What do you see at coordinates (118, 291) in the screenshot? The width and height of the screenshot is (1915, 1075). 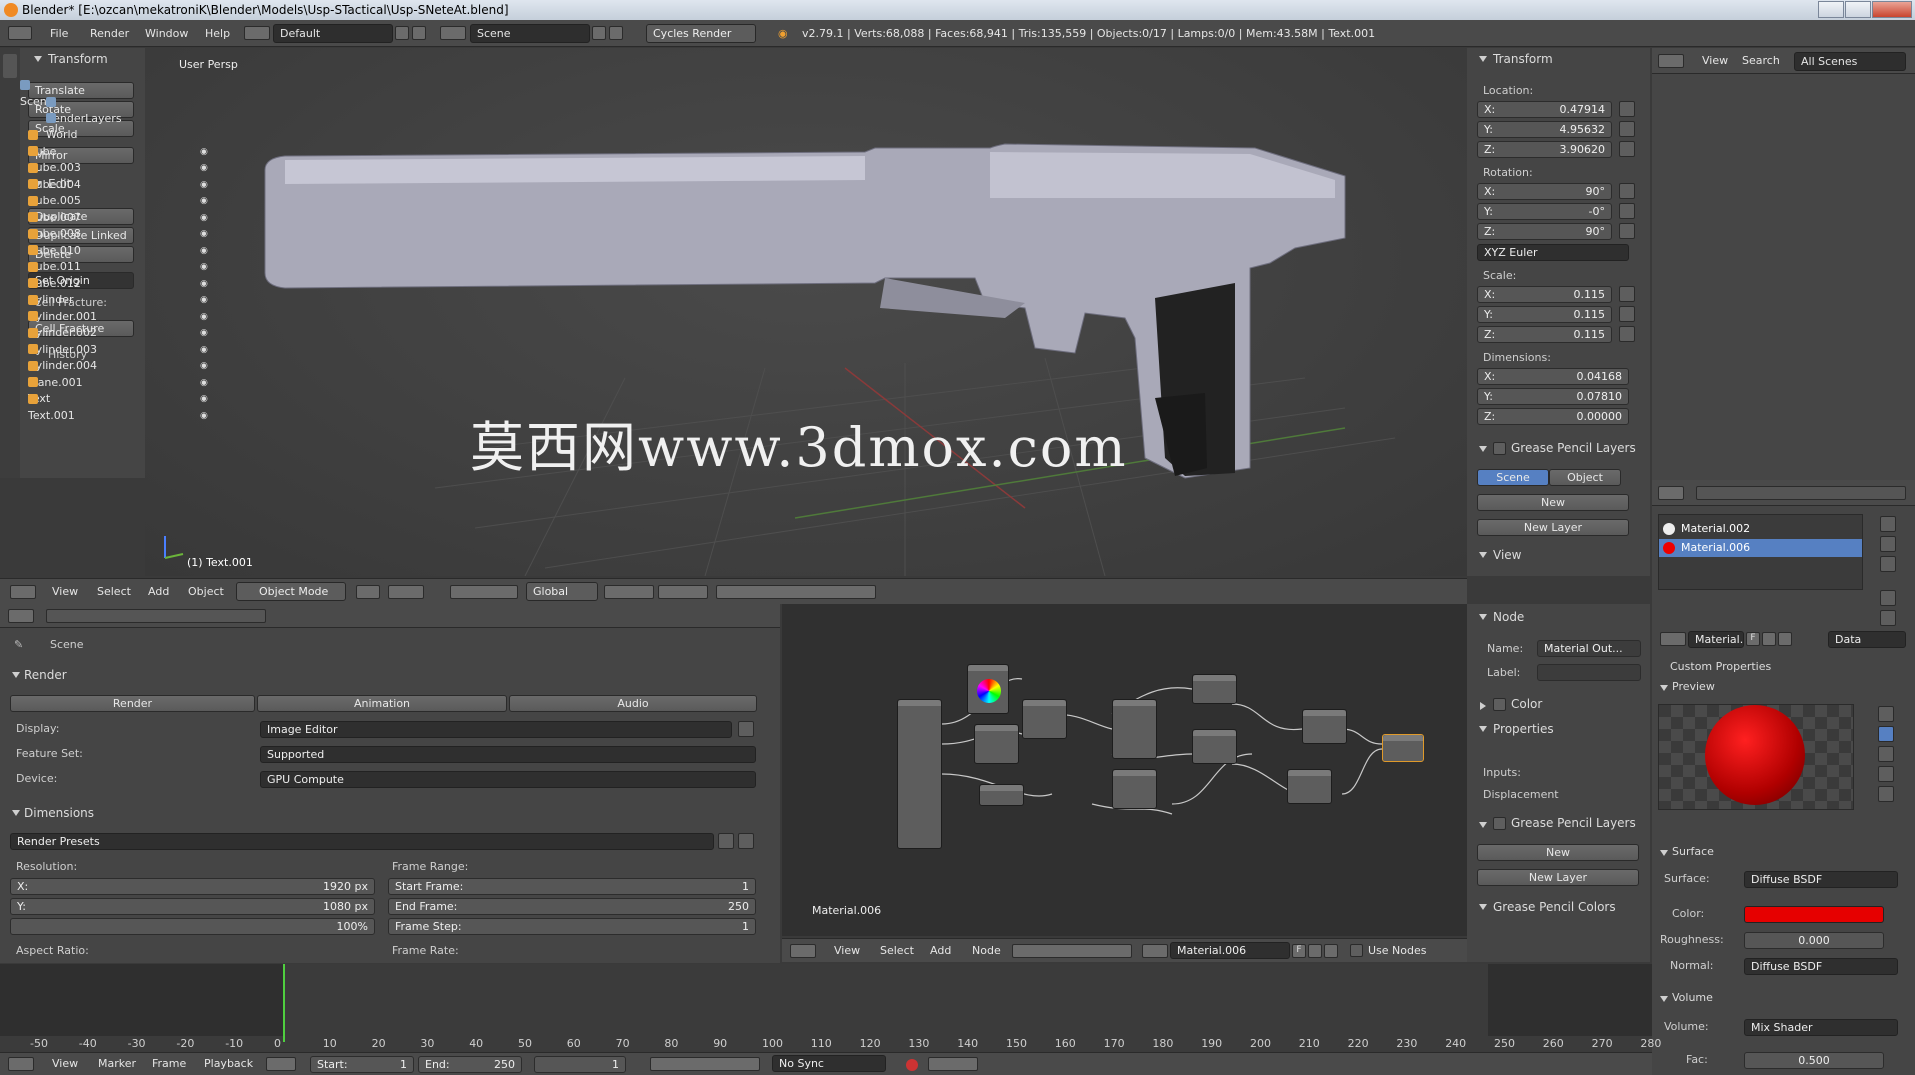 I see `outliner-item: Cylinder ◉` at bounding box center [118, 291].